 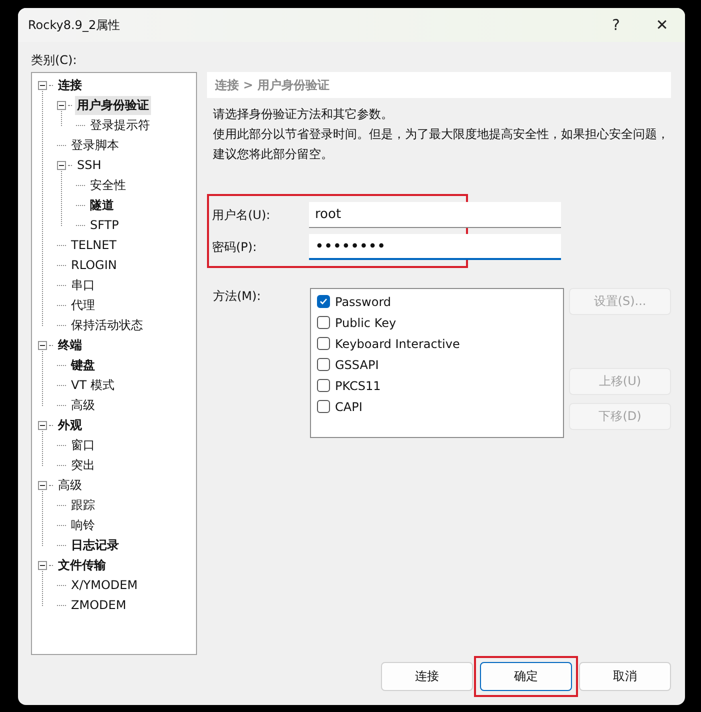 What do you see at coordinates (358, 385) in the screenshot?
I see `method-option: PKCS11` at bounding box center [358, 385].